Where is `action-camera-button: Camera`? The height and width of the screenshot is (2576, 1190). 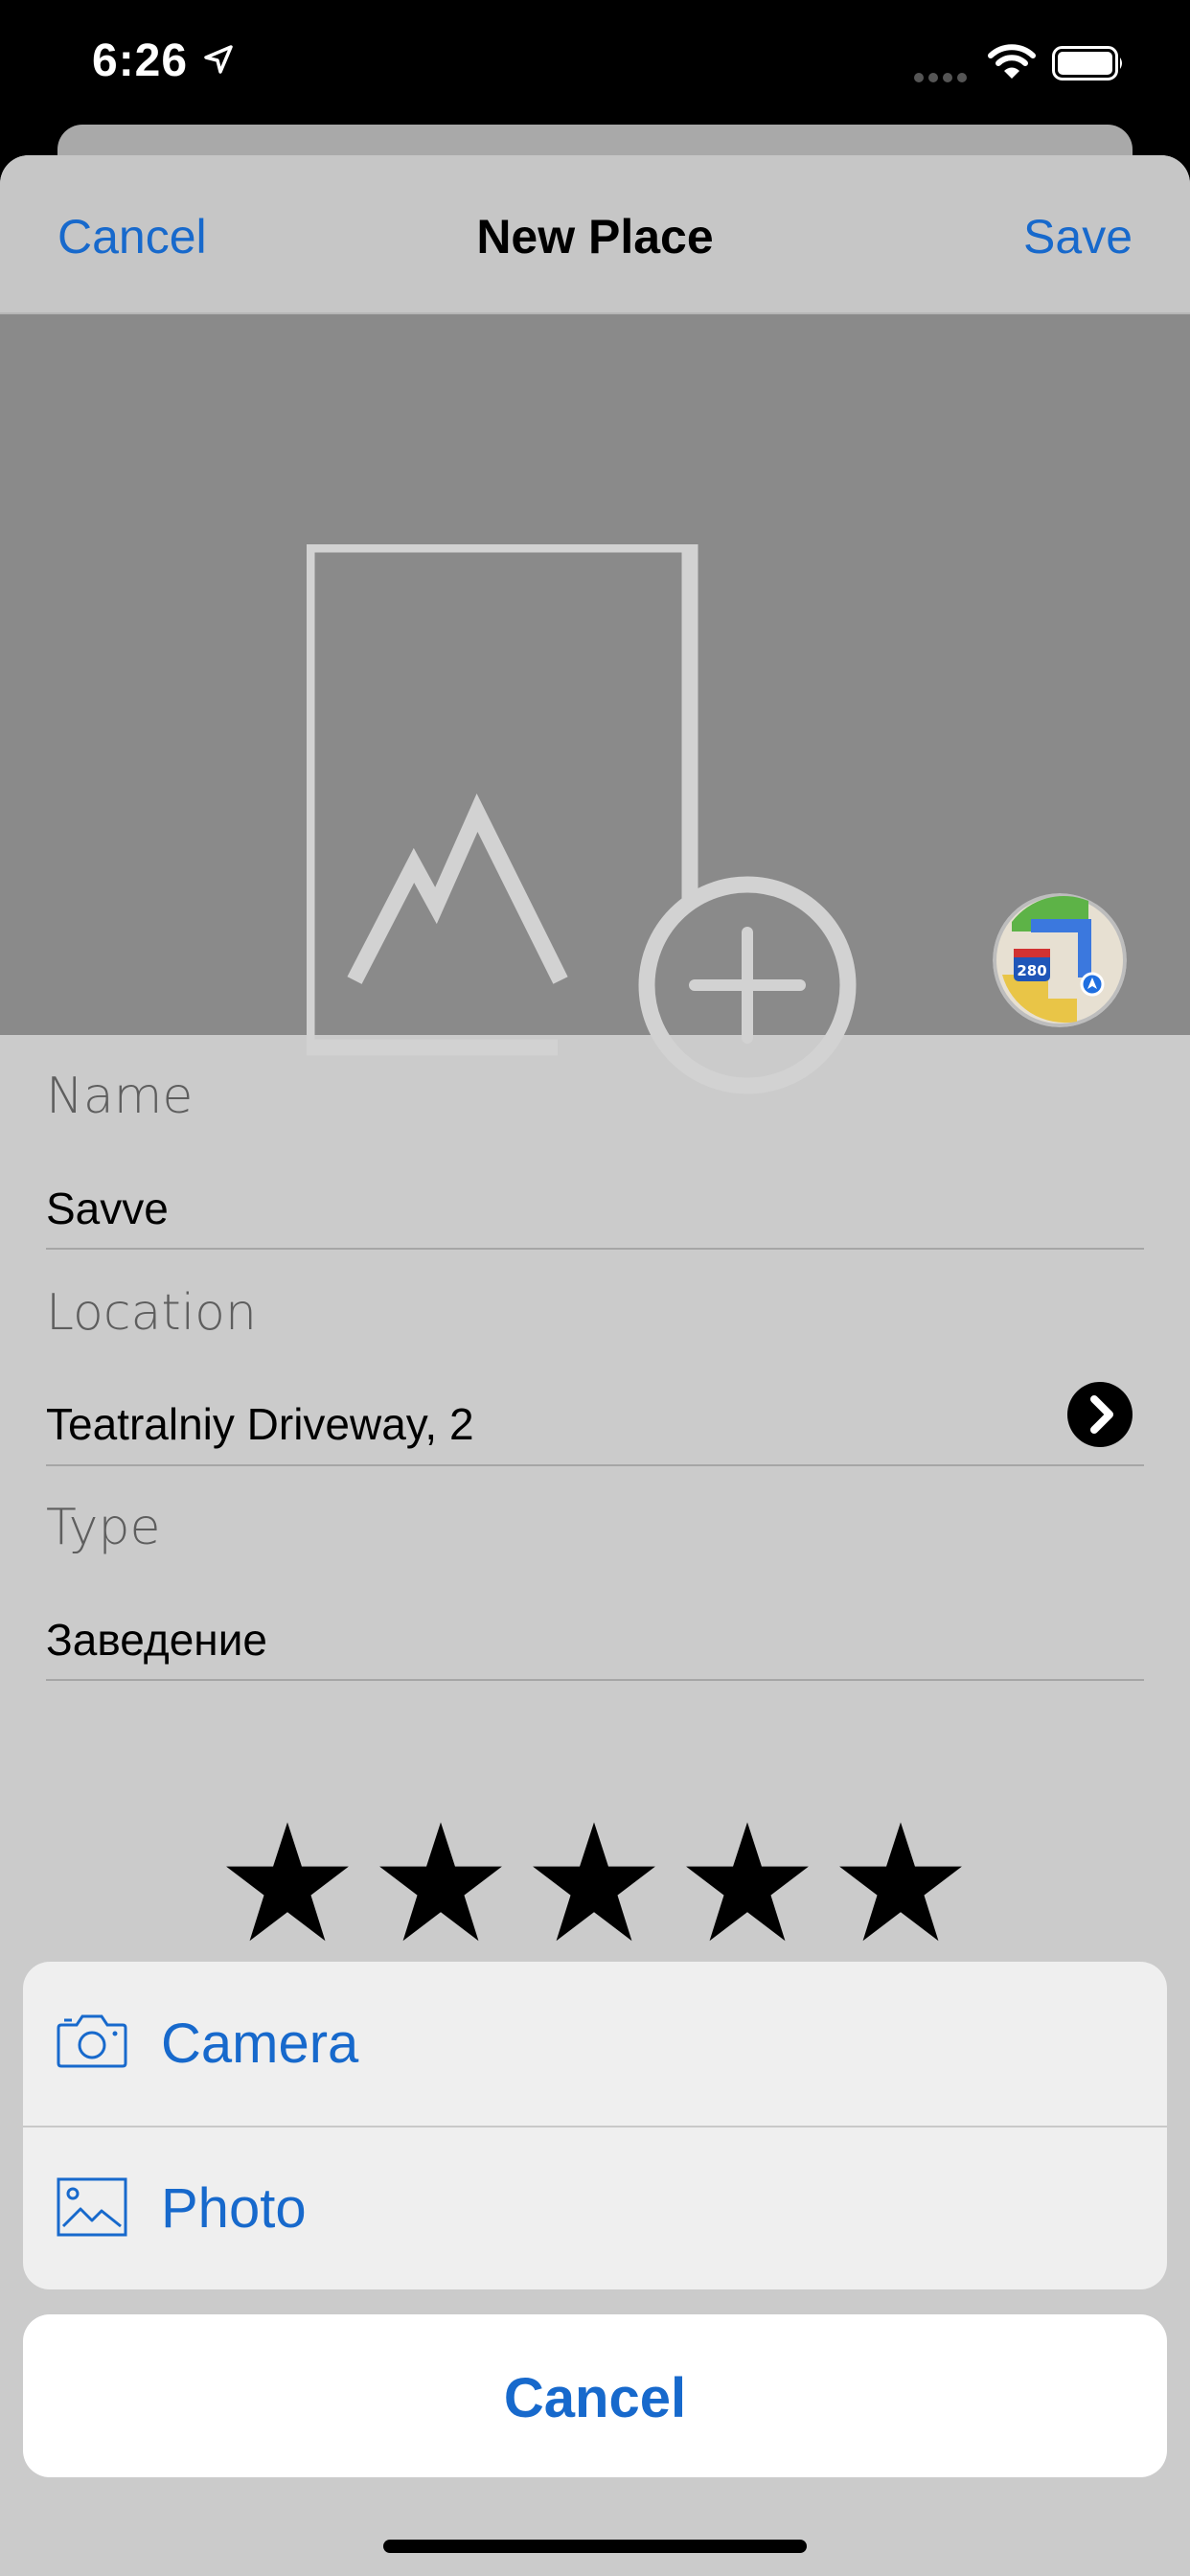 action-camera-button: Camera is located at coordinates (595, 2043).